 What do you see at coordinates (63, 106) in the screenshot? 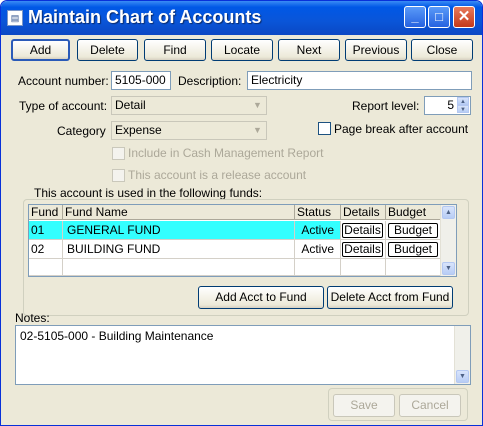
I see `type-of-account-label: Type of account:` at bounding box center [63, 106].